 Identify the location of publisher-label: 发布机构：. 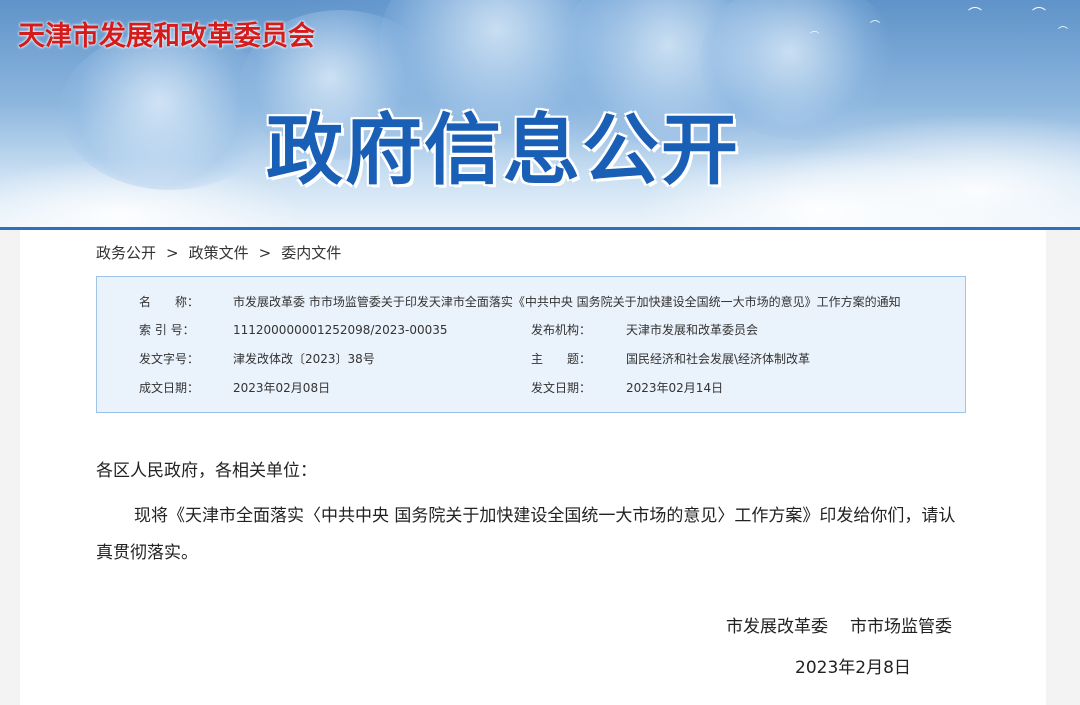
(561, 330).